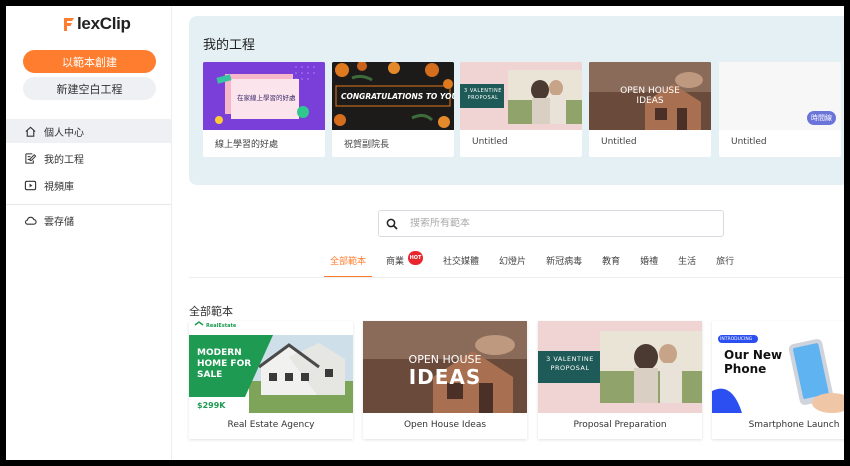 Image resolution: width=850 pixels, height=466 pixels. Describe the element at coordinates (445, 425) in the screenshot. I see `template-card-label: Open House Ideas` at that location.